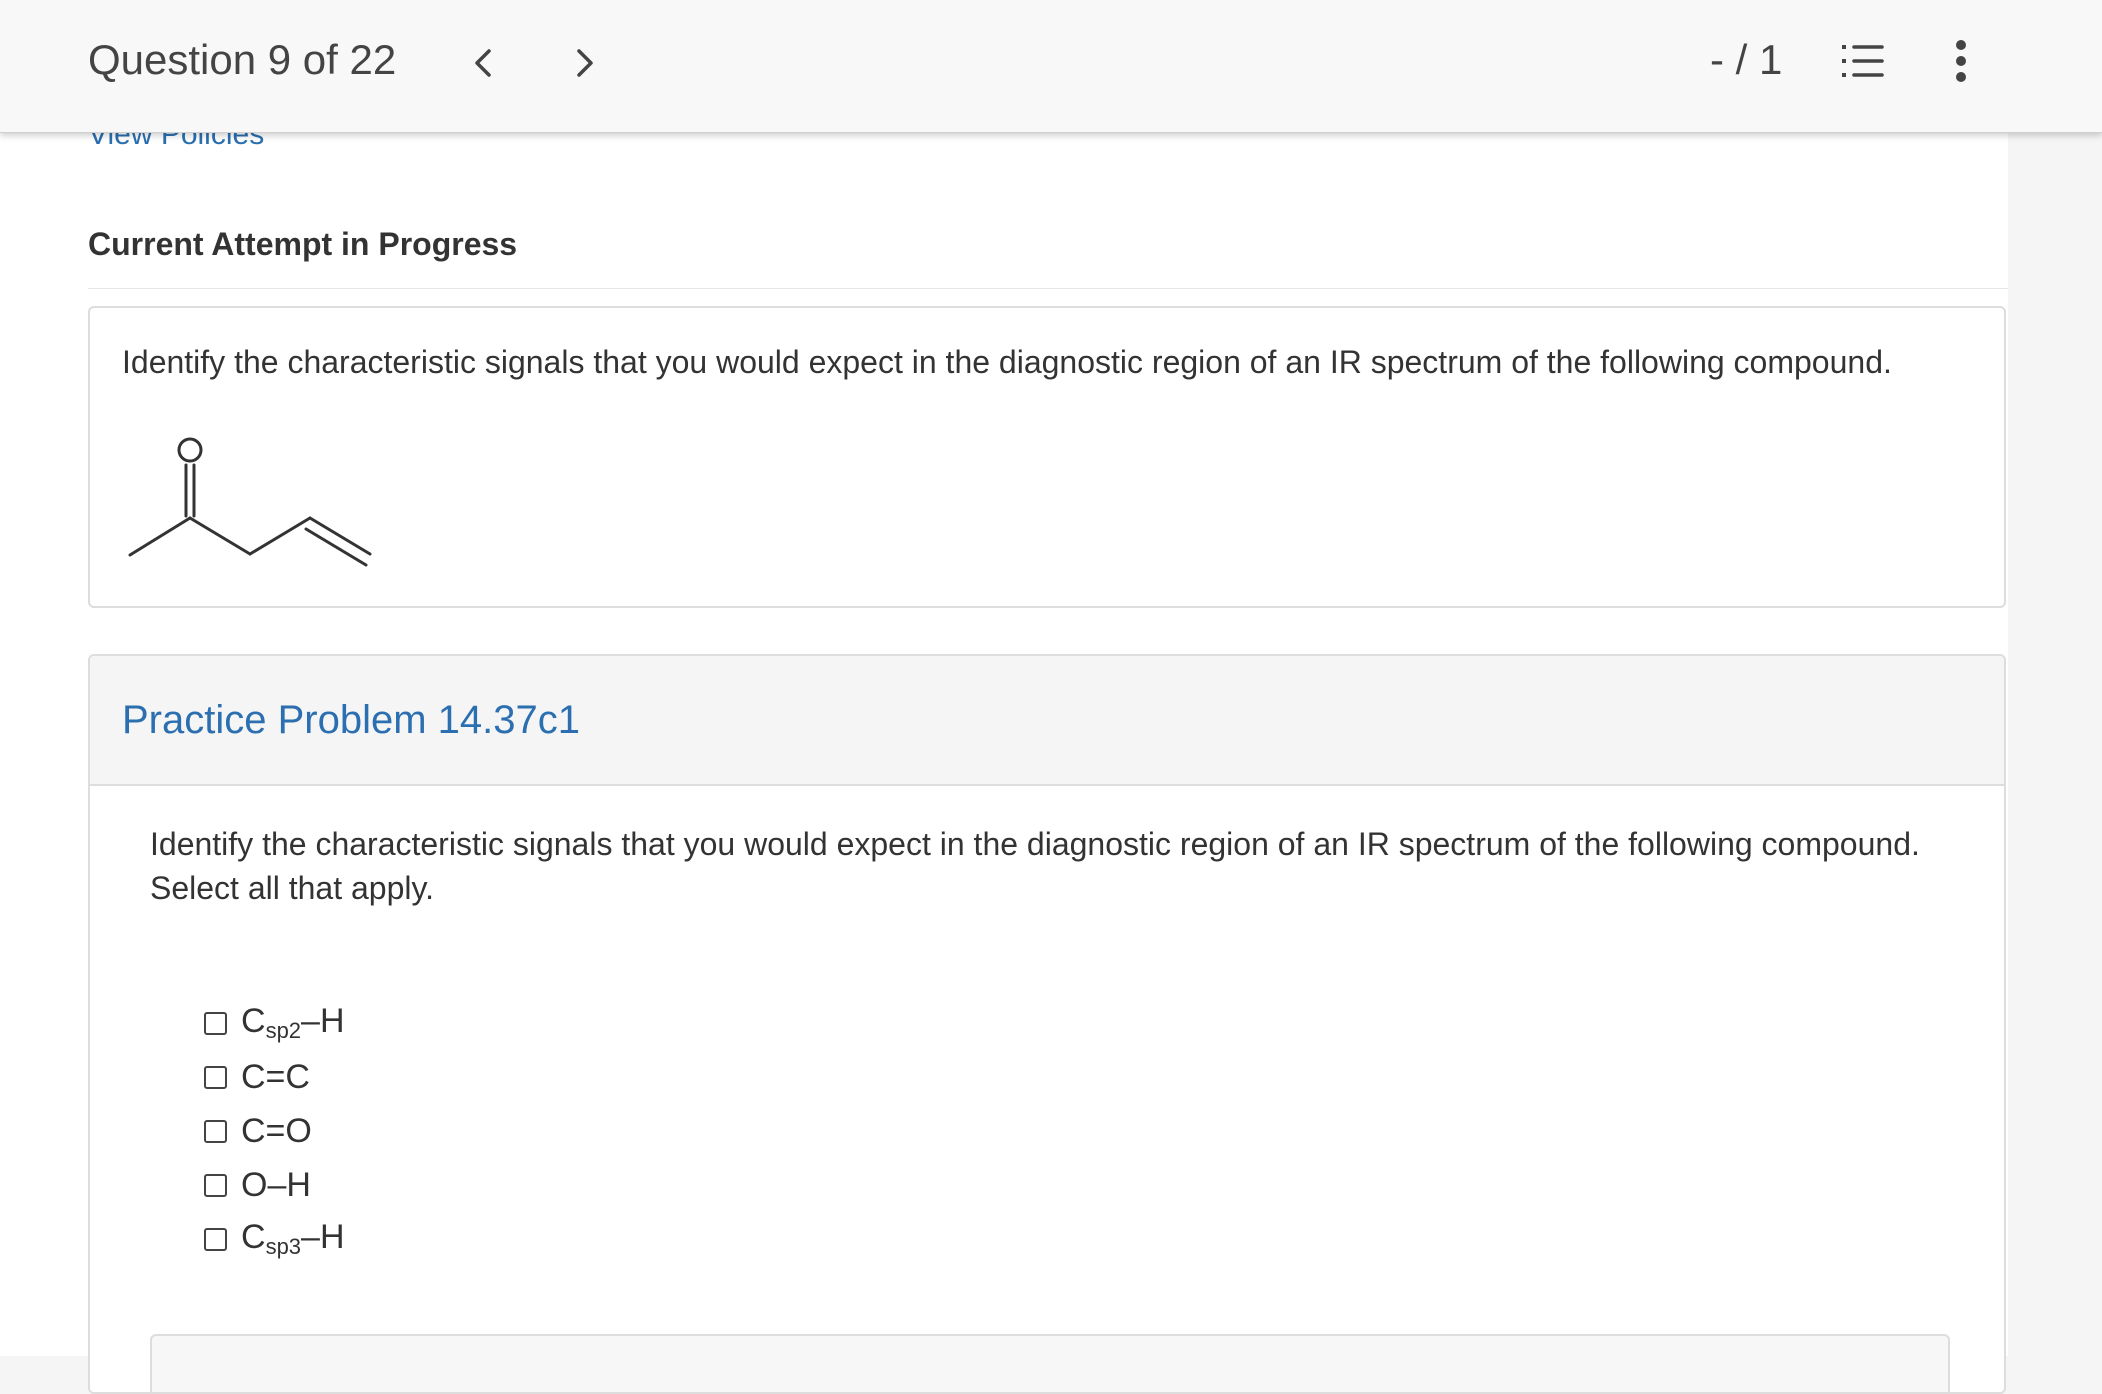 The height and width of the screenshot is (1394, 2102). Describe the element at coordinates (351, 720) in the screenshot. I see `practice-title: Practice Problem 14.37c1` at that location.